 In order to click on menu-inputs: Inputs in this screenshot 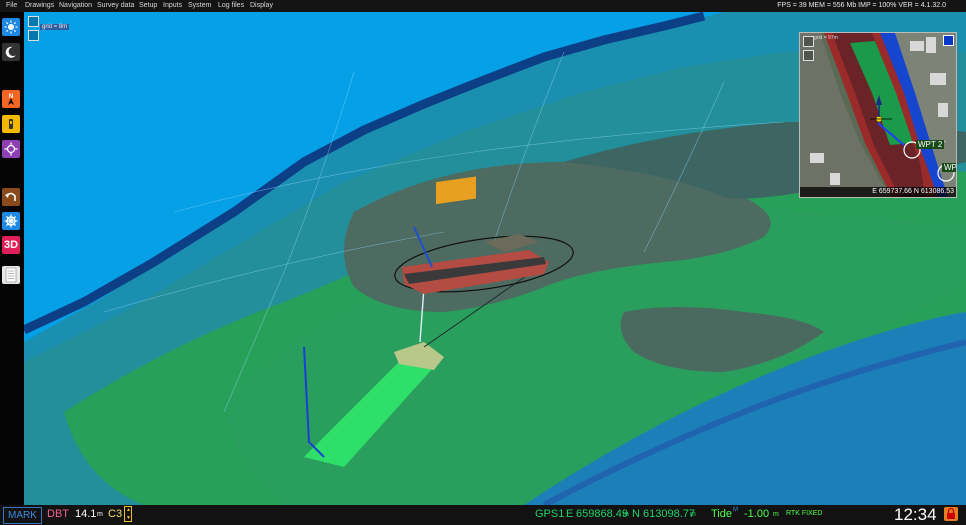, I will do `click(172, 6)`.